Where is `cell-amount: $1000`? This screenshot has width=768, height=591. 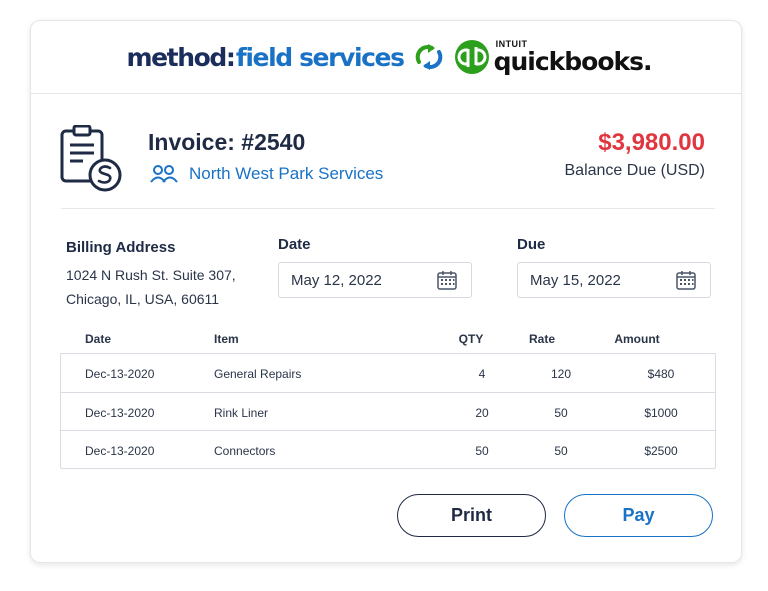 cell-amount: $1000 is located at coordinates (661, 413).